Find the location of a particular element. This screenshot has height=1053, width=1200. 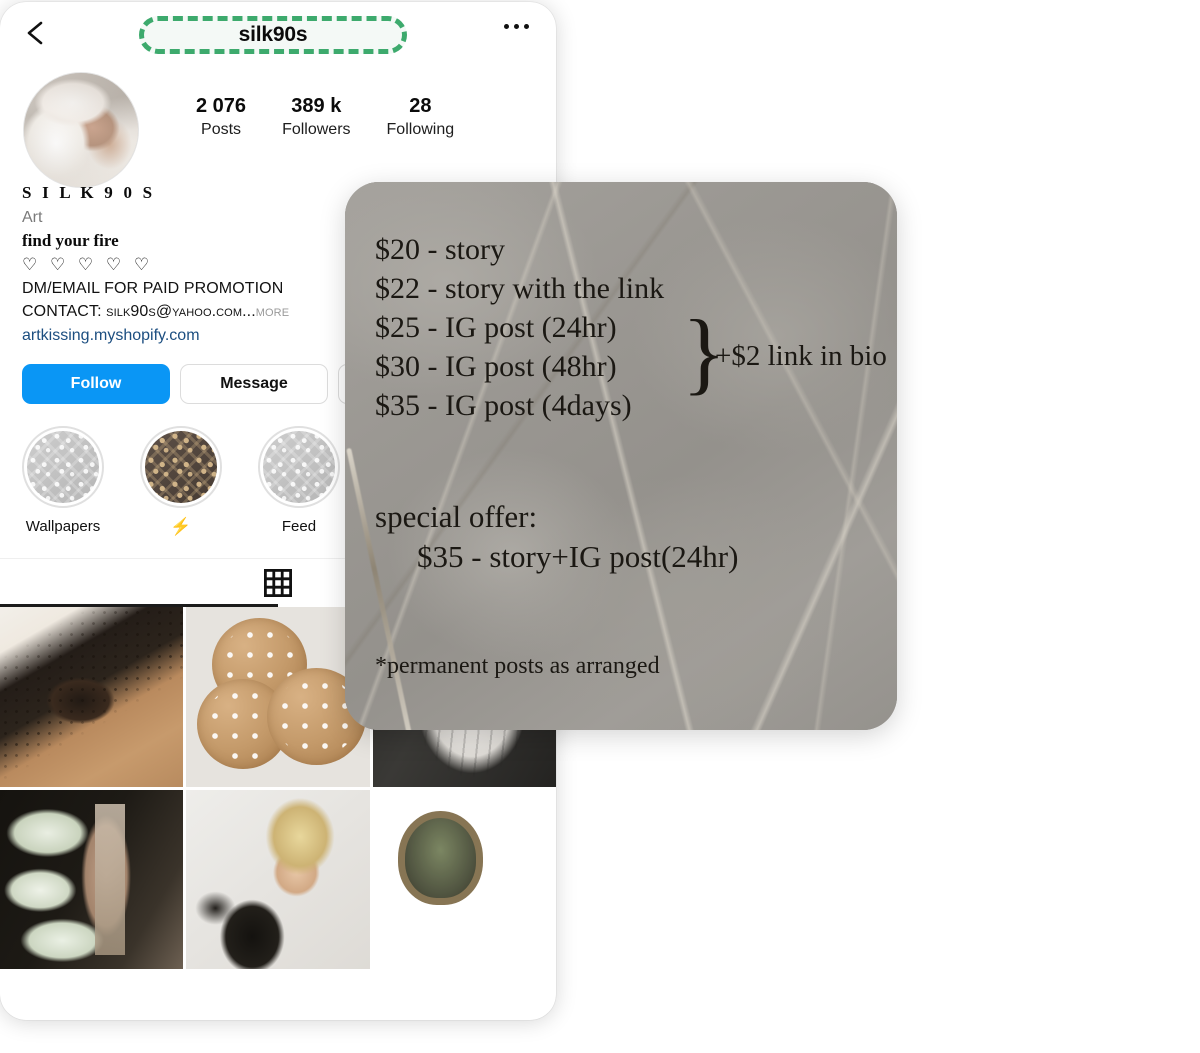

stat-followers-value: 389 k is located at coordinates (316, 106).